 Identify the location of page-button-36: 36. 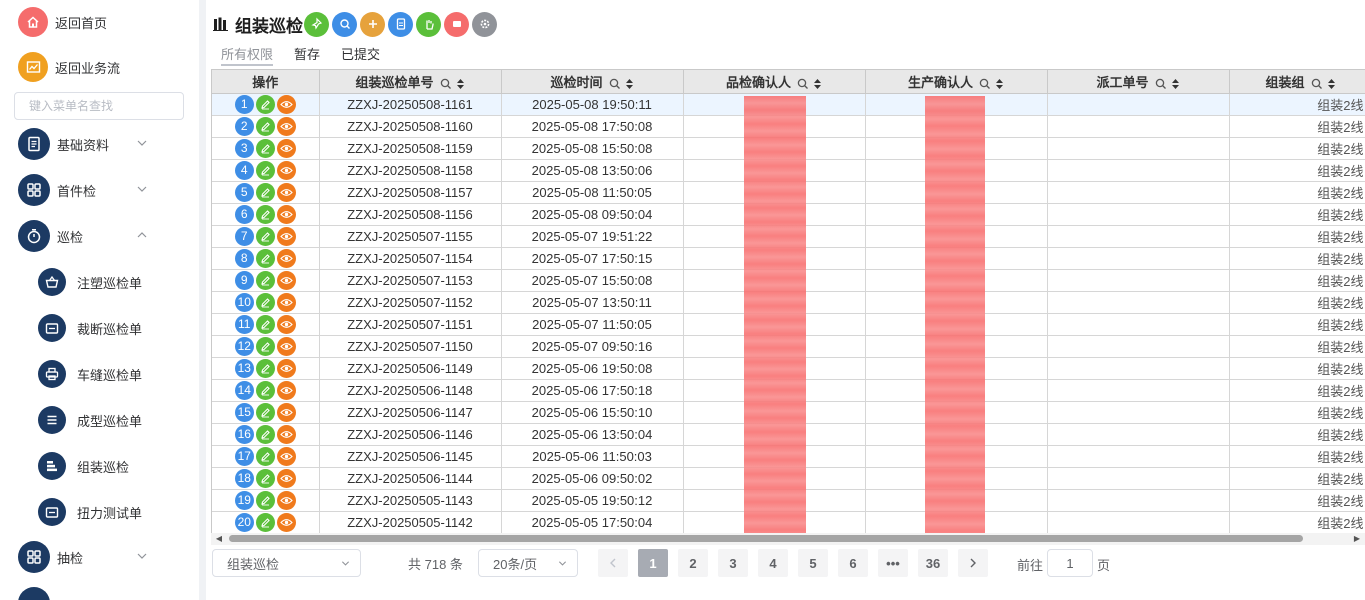
(933, 563).